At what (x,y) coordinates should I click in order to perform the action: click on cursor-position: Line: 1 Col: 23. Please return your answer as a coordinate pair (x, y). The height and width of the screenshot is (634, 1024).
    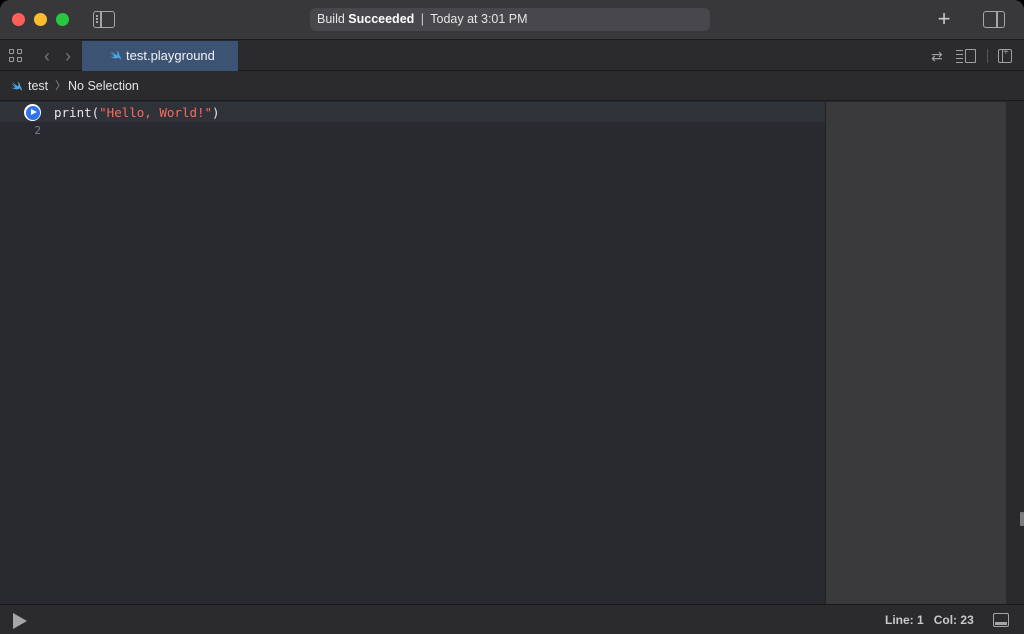
    Looking at the image, I should click on (929, 619).